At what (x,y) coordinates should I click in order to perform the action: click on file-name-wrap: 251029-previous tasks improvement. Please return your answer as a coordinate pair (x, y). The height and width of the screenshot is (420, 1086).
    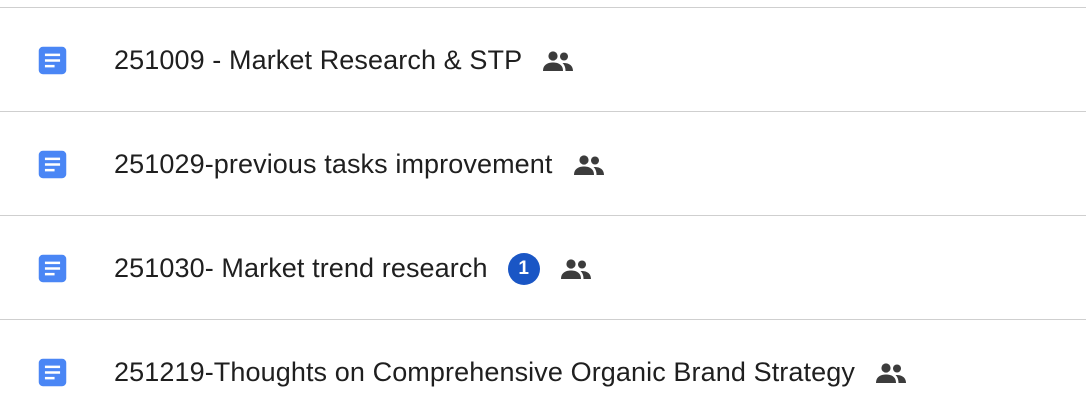
    Looking at the image, I should click on (360, 165).